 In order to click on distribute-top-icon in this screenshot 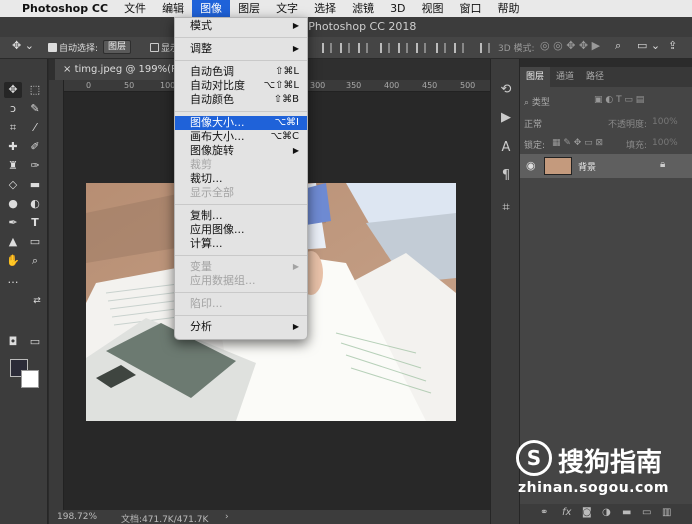, I will do `click(385, 48)`.